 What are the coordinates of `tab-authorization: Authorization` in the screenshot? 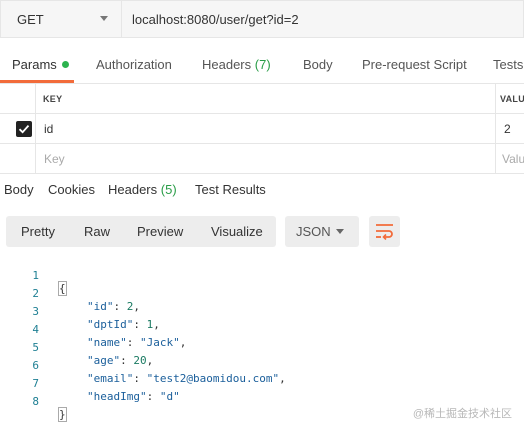 It's located at (134, 64).